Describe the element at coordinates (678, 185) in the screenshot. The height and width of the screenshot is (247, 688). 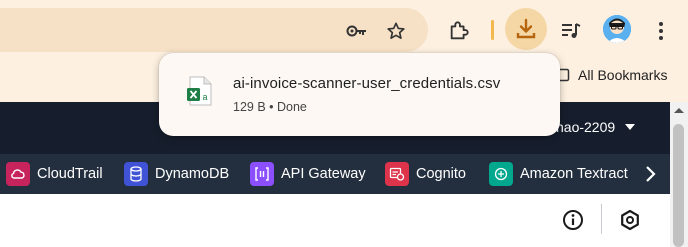
I see `scrollbar-thumb` at that location.